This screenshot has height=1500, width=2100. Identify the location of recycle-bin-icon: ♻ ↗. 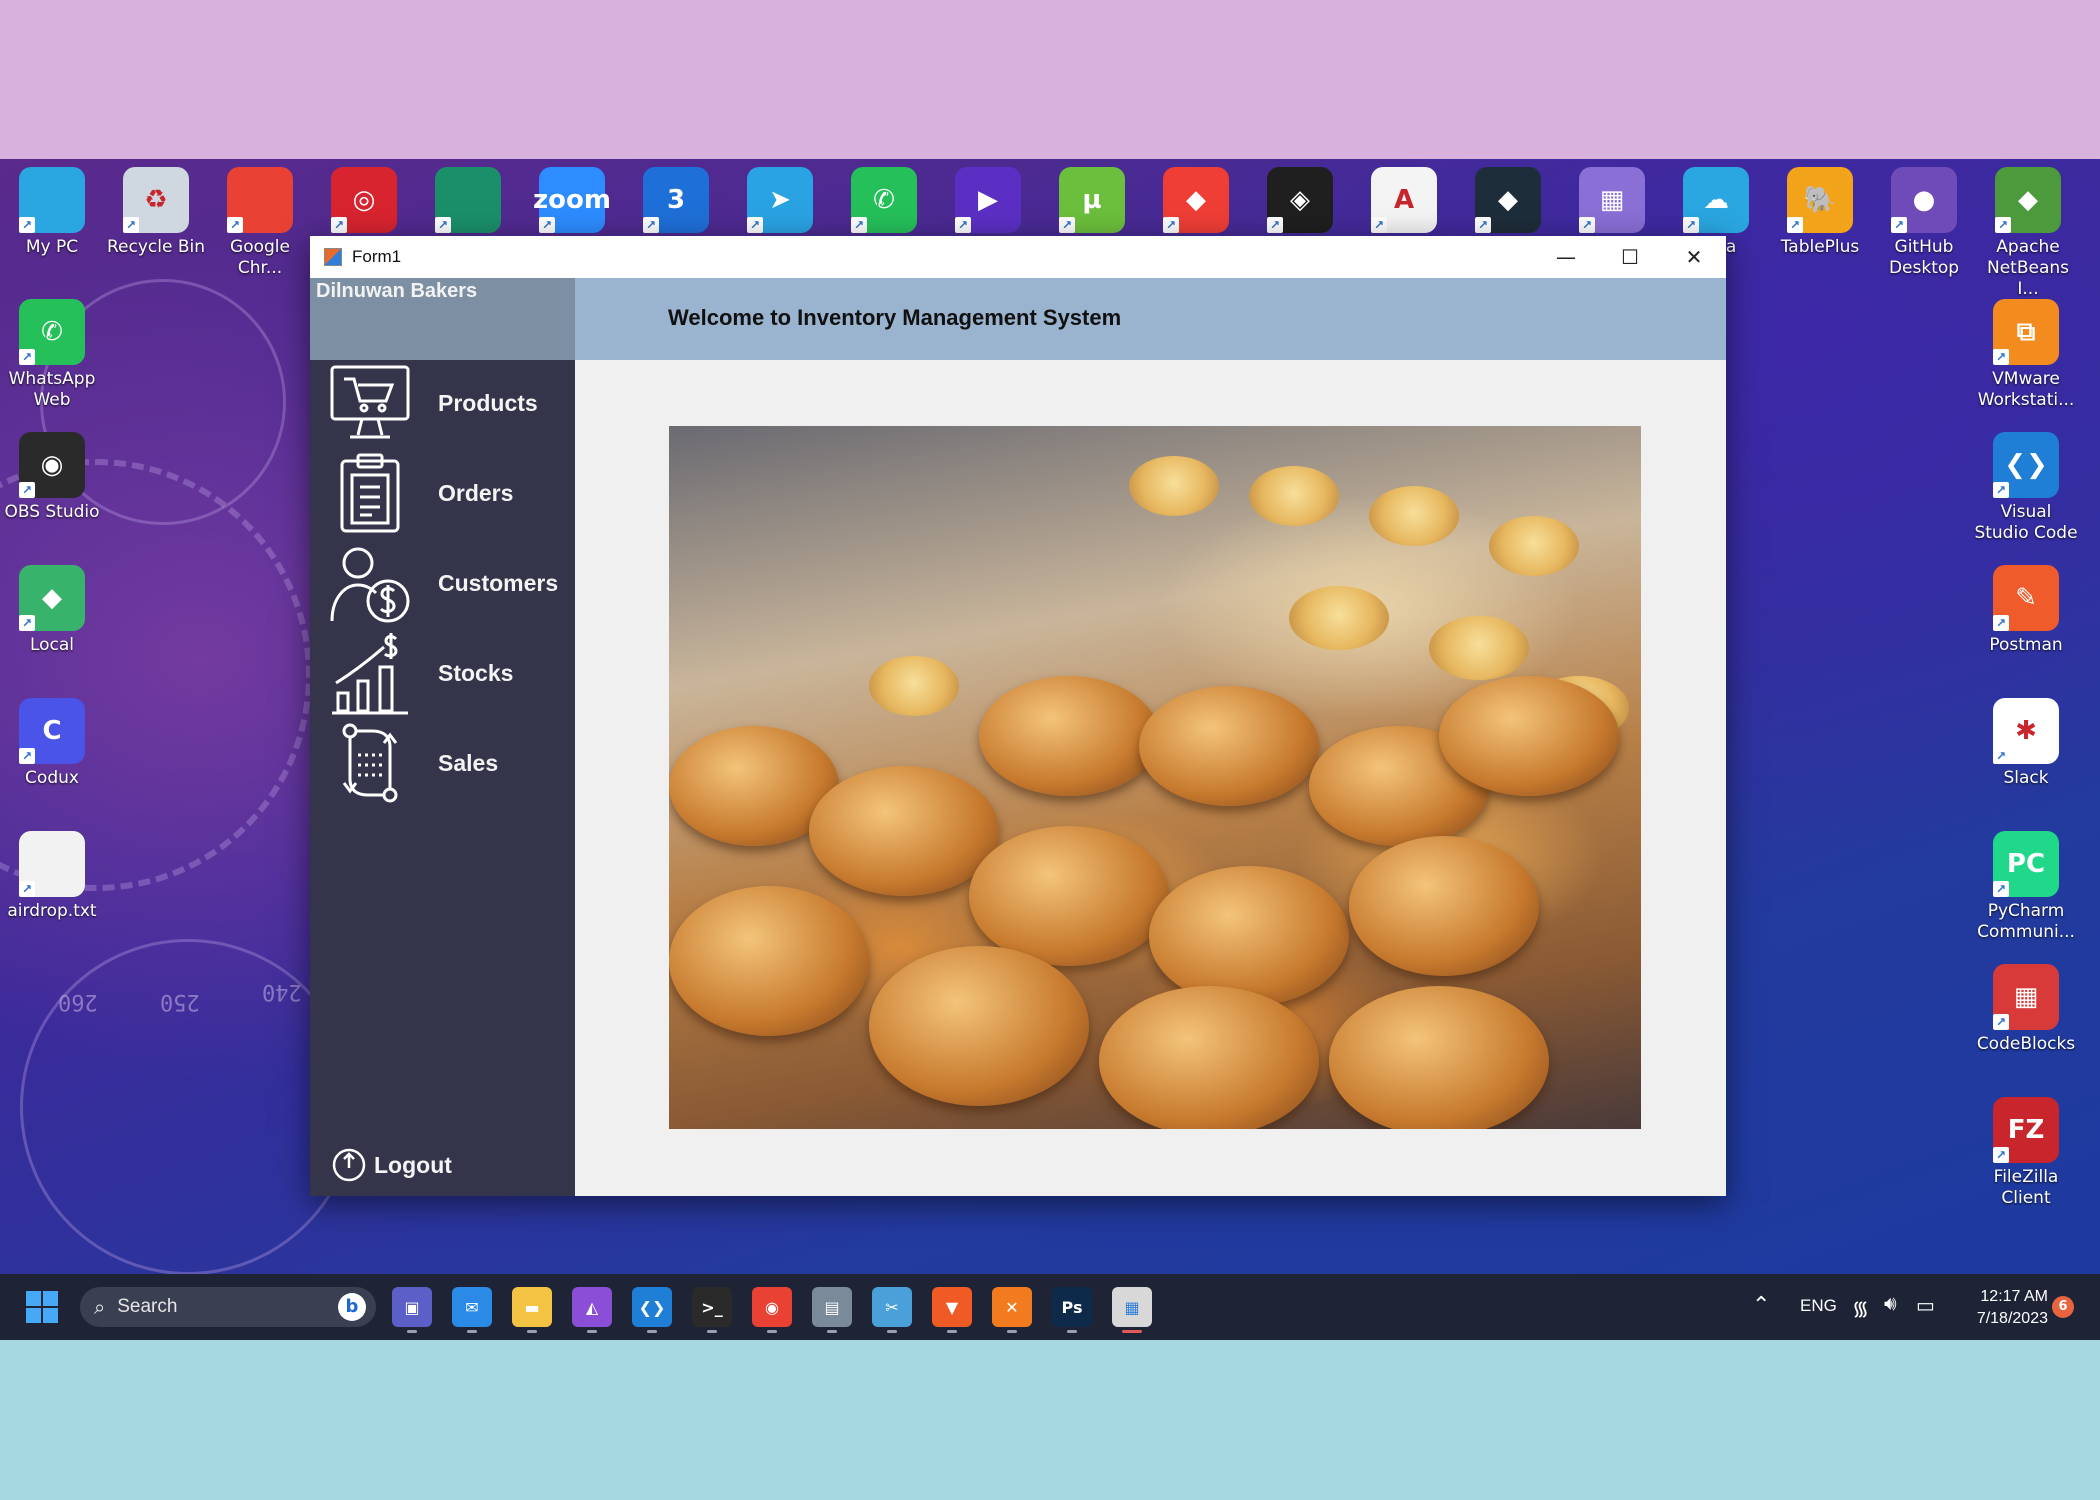
(156, 200).